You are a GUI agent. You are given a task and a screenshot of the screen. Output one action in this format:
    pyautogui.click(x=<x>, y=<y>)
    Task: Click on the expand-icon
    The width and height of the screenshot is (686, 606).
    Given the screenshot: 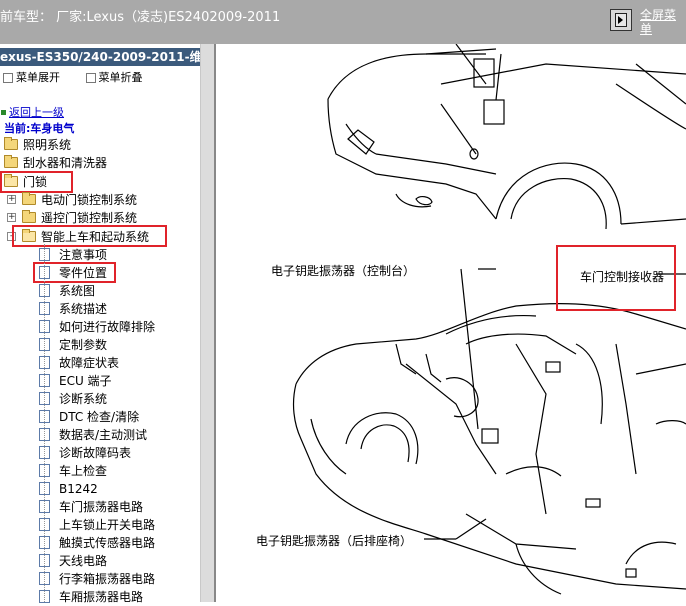 What is the action you would take?
    pyautogui.click(x=8, y=78)
    